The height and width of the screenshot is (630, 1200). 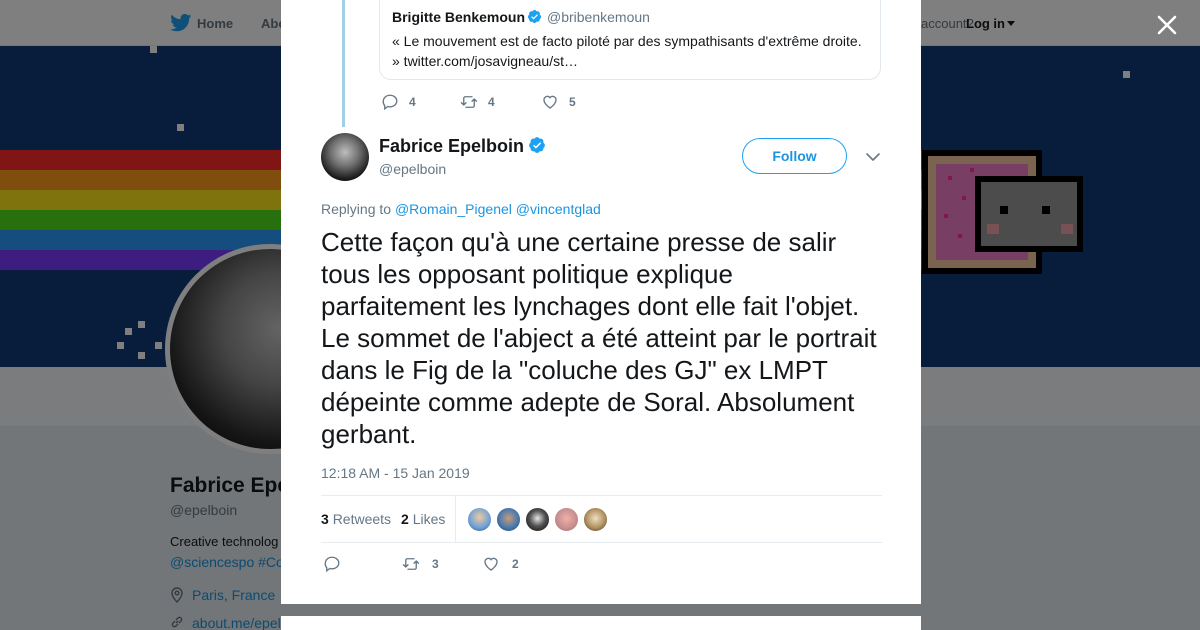 I want to click on follow-button: Follow, so click(x=794, y=156).